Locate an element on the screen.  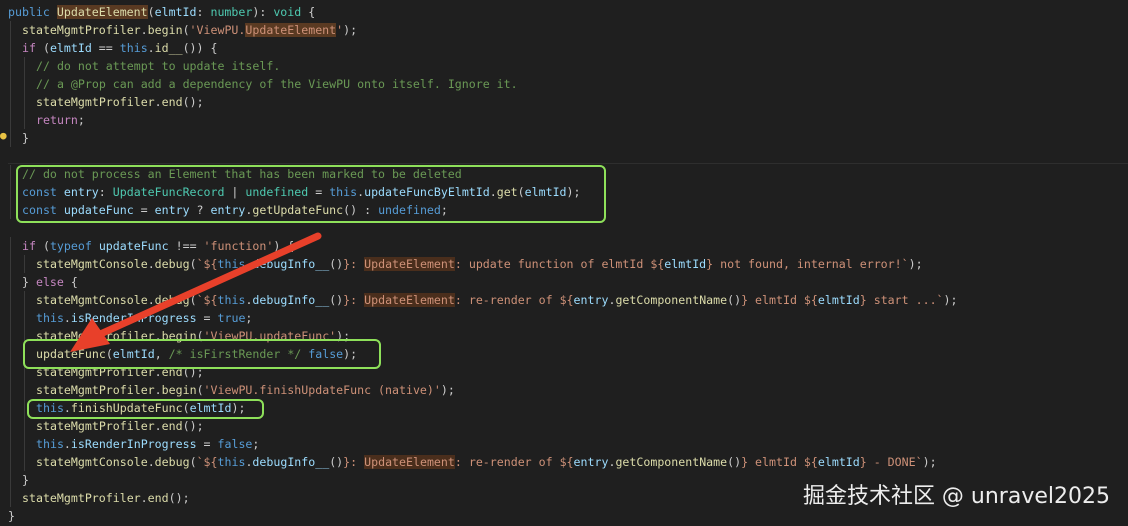
code-token: !== is located at coordinates (186, 246).